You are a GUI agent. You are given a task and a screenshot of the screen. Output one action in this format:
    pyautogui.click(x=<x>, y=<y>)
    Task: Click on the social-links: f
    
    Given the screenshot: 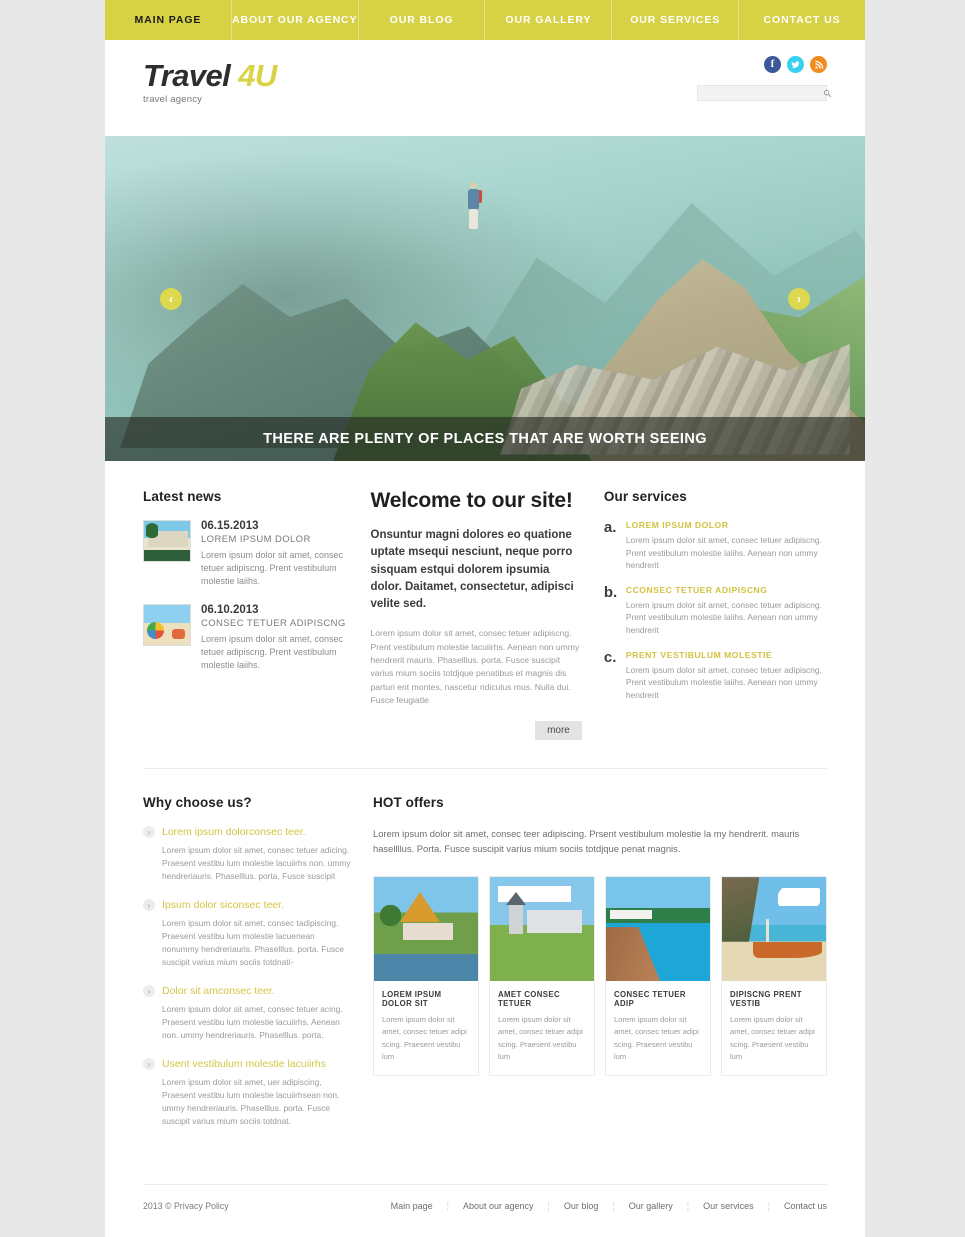 What is the action you would take?
    pyautogui.click(x=795, y=64)
    